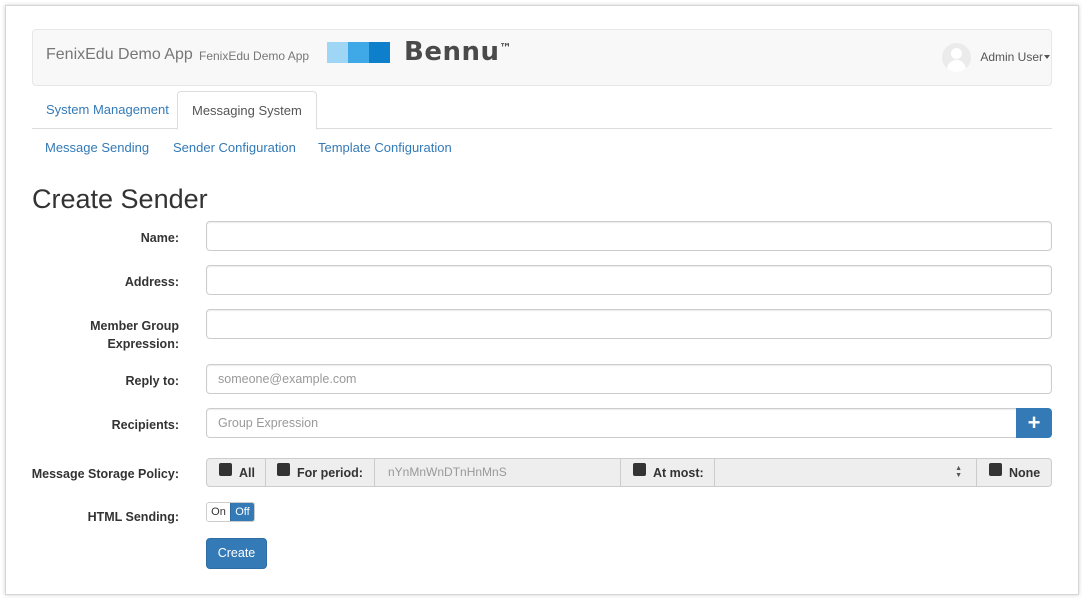 The image size is (1084, 600). I want to click on spinner-icon: ▲ ▼, so click(958, 472).